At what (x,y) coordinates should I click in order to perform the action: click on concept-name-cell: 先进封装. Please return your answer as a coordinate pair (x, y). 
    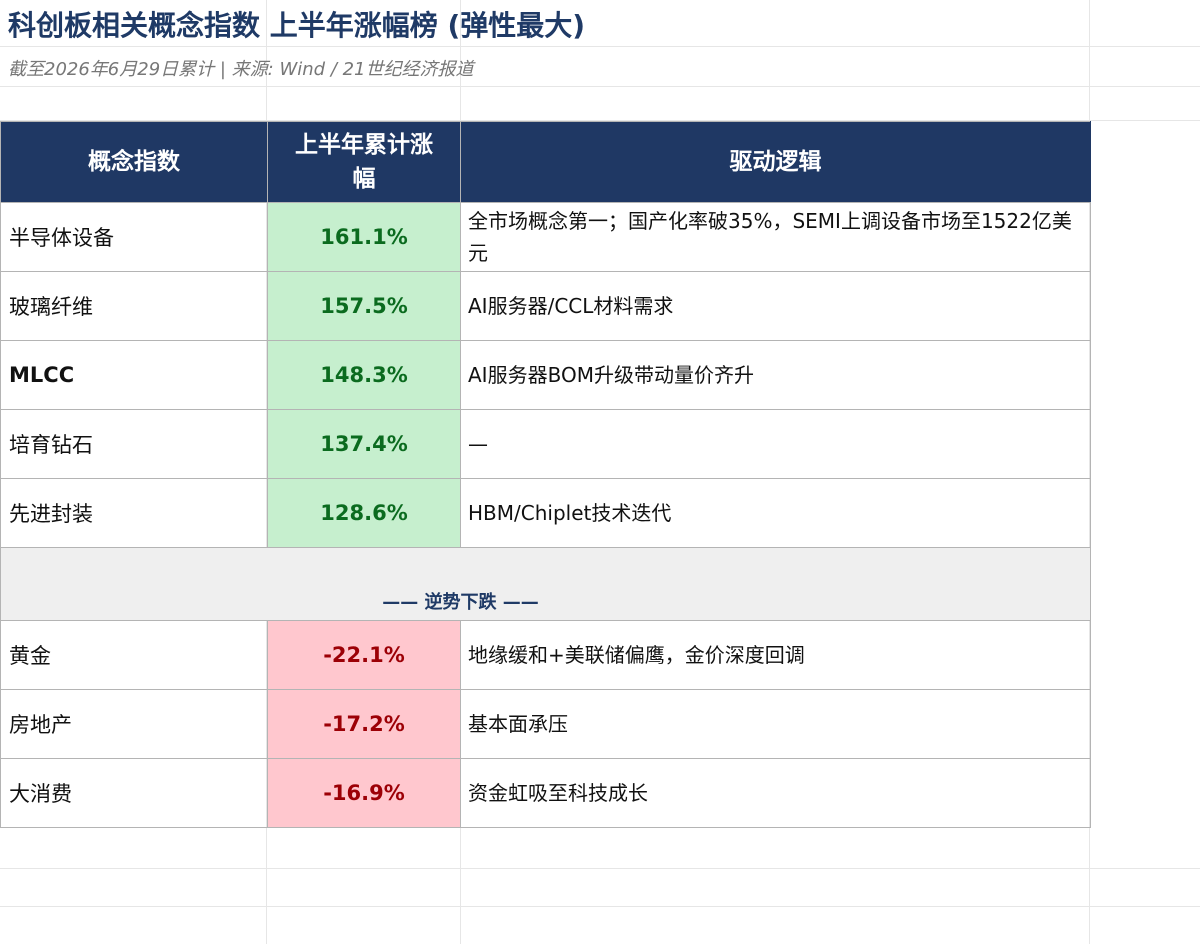
    Looking at the image, I should click on (134, 513).